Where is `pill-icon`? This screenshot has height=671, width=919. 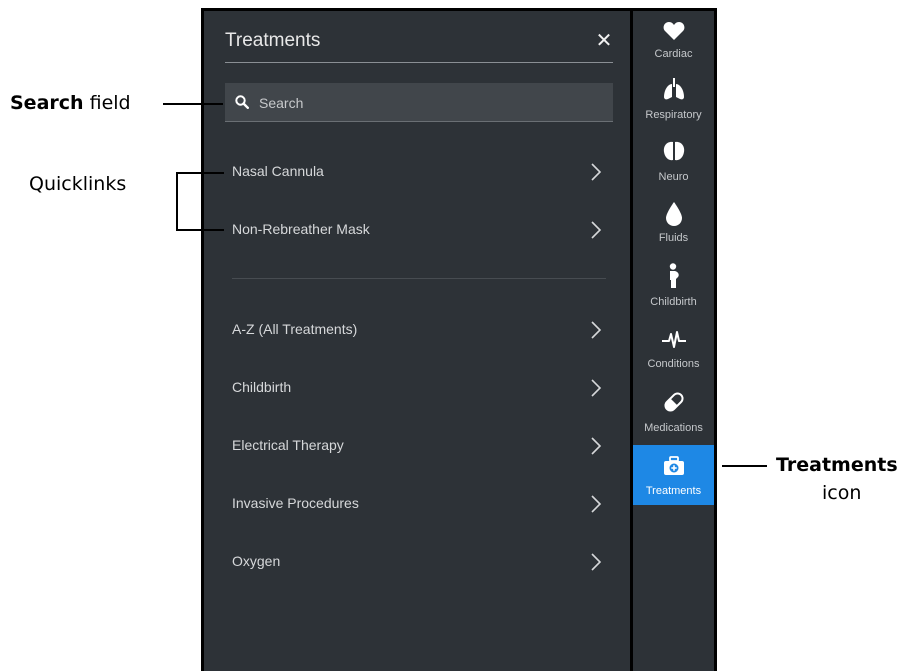
pill-icon is located at coordinates (673, 402).